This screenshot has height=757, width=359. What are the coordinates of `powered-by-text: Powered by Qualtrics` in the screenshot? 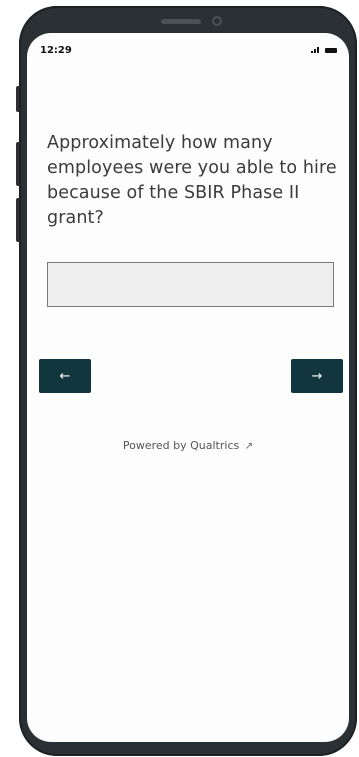 It's located at (181, 445).